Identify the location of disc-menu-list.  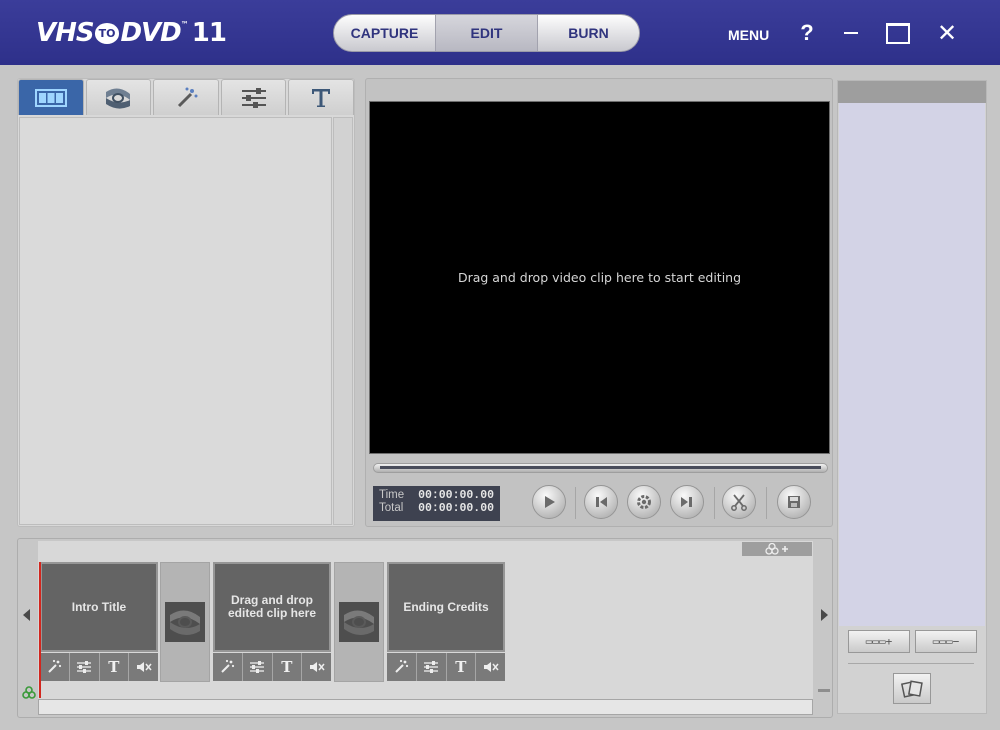
(912, 364).